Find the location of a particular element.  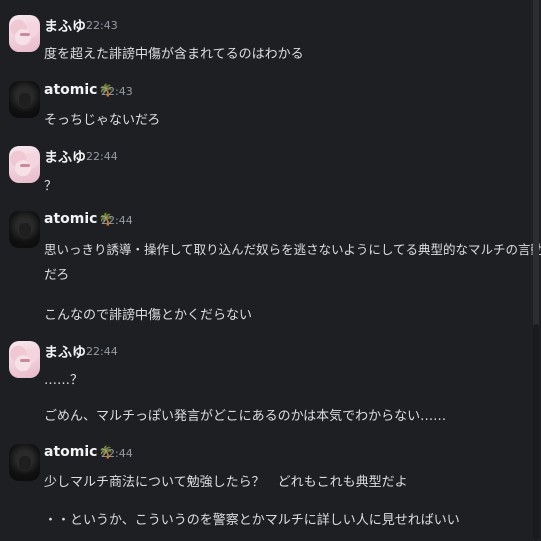

message-text: 度を超えた誹謗中傷が含まれてるのはわかる is located at coordinates (174, 54).